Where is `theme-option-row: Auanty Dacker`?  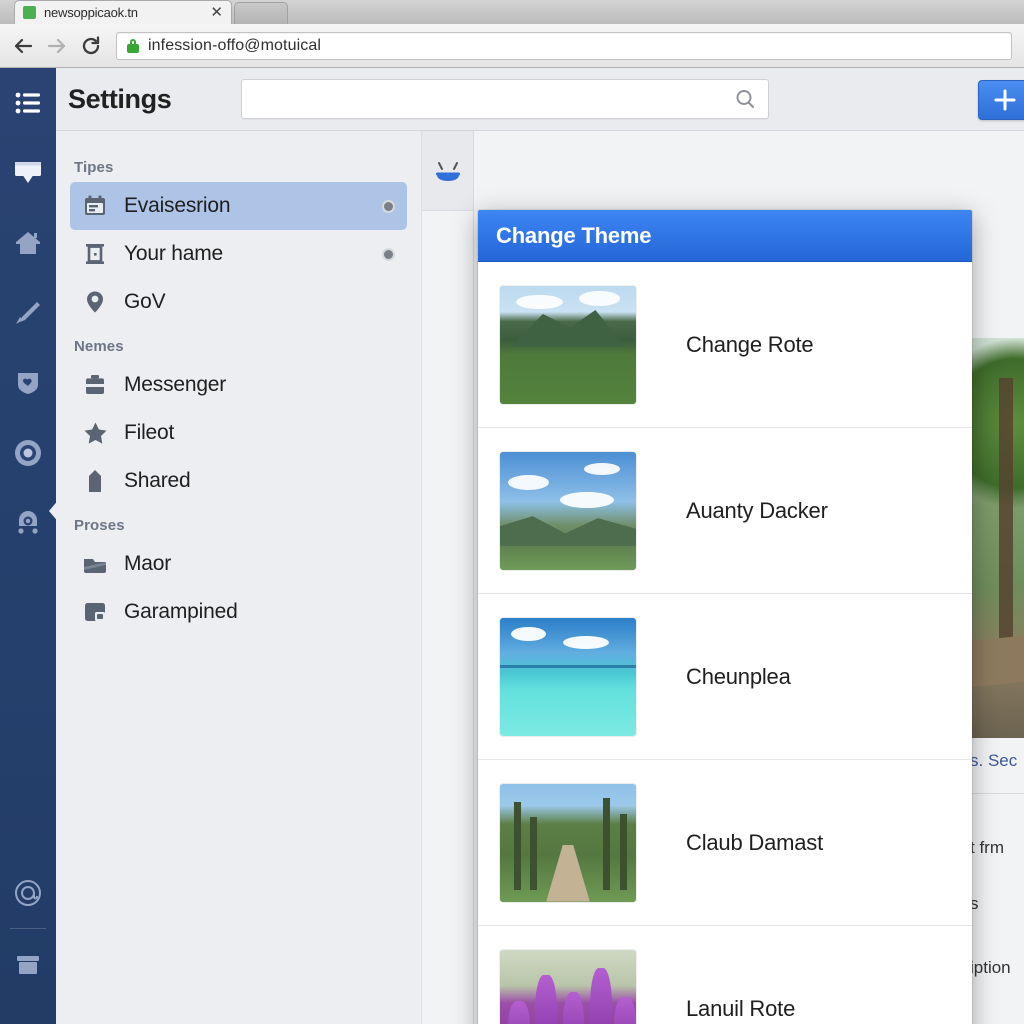 theme-option-row: Auanty Dacker is located at coordinates (725, 511).